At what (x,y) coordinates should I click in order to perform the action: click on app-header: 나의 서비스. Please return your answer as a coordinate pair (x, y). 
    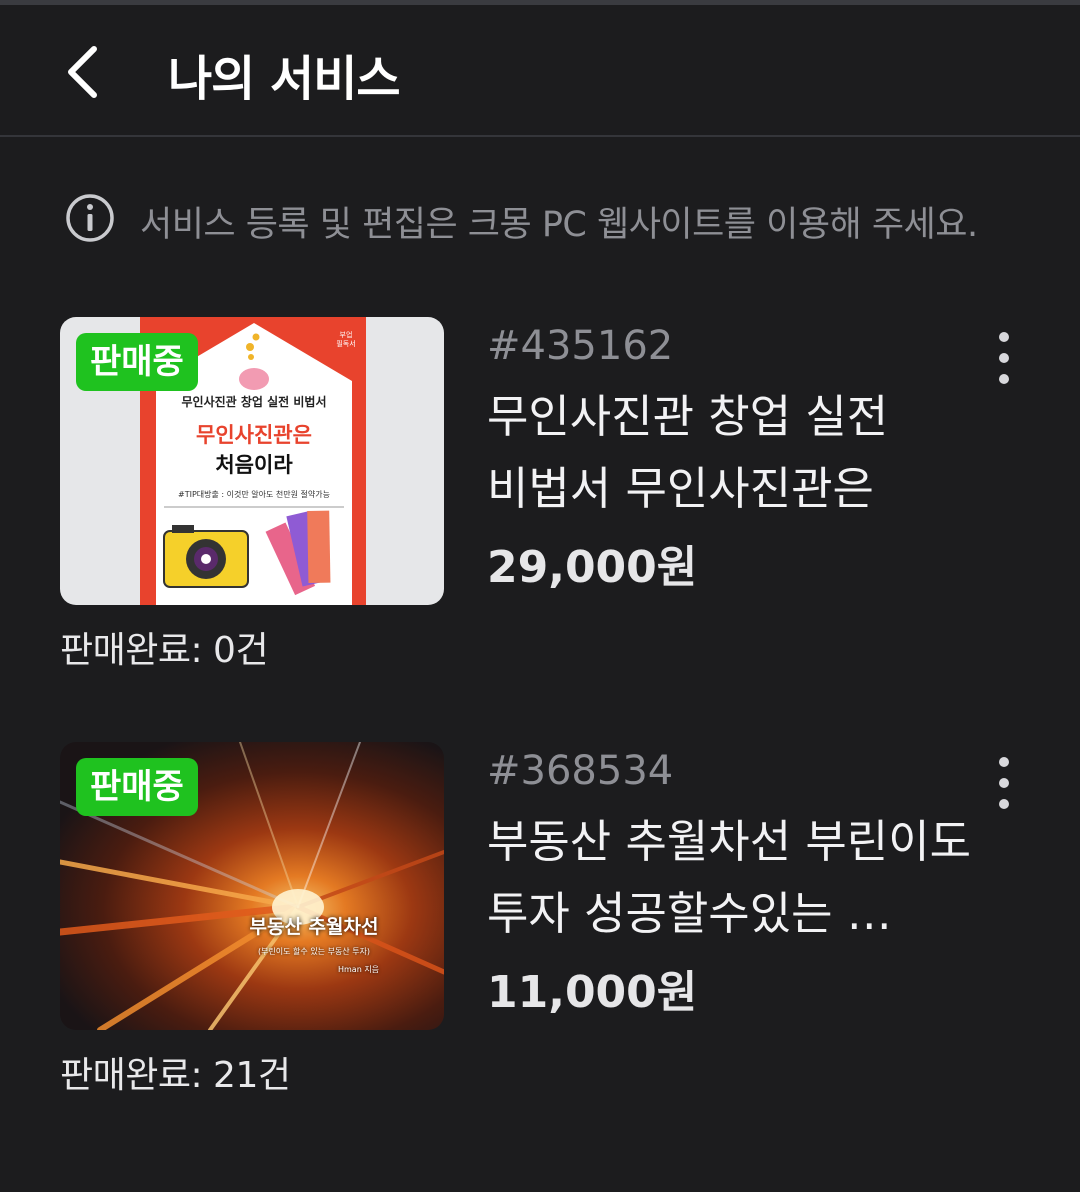
    Looking at the image, I should click on (540, 71).